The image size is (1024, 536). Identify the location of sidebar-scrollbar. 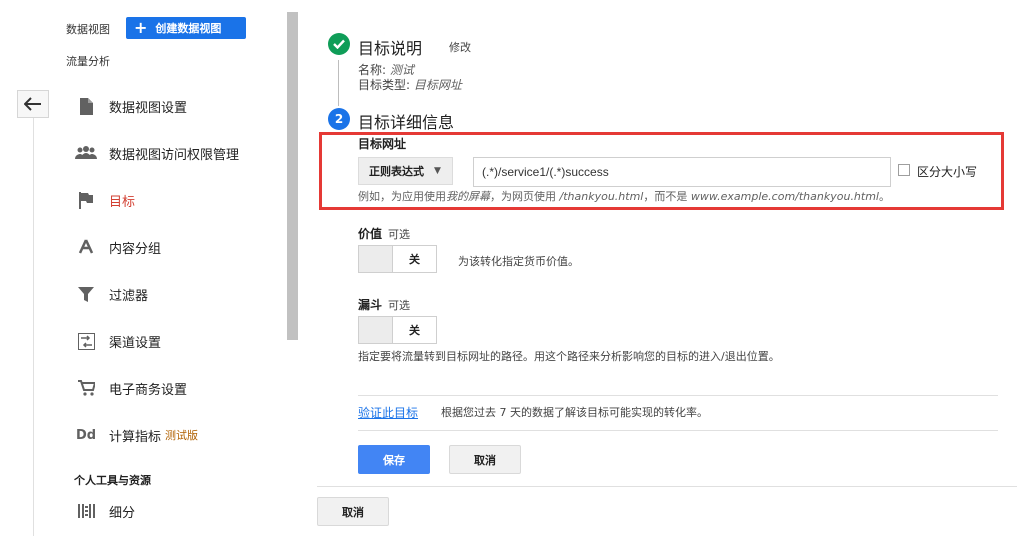
(292, 176).